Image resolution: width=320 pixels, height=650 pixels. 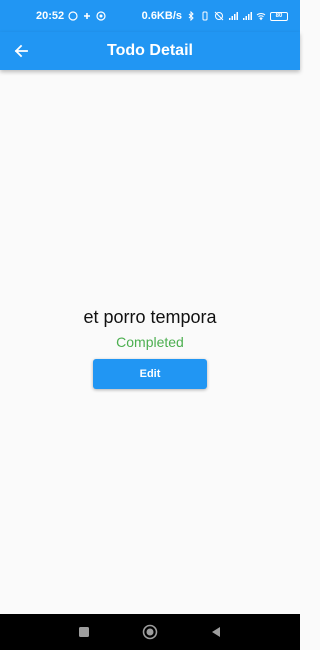 What do you see at coordinates (150, 374) in the screenshot?
I see `edit-button: Edit` at bounding box center [150, 374].